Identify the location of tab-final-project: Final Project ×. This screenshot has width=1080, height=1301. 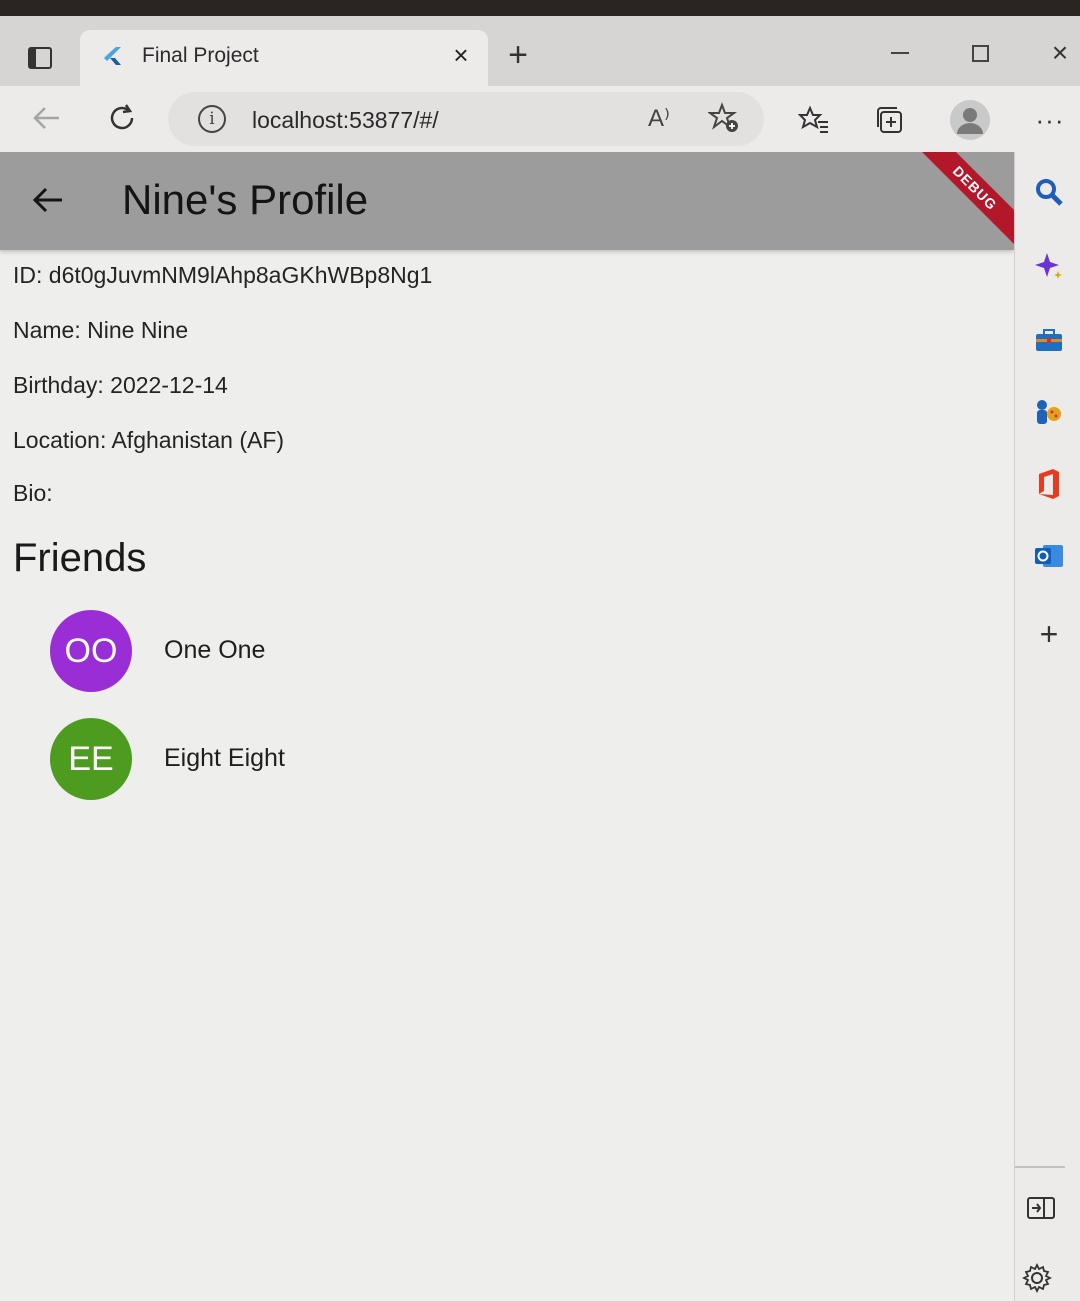
(284, 58).